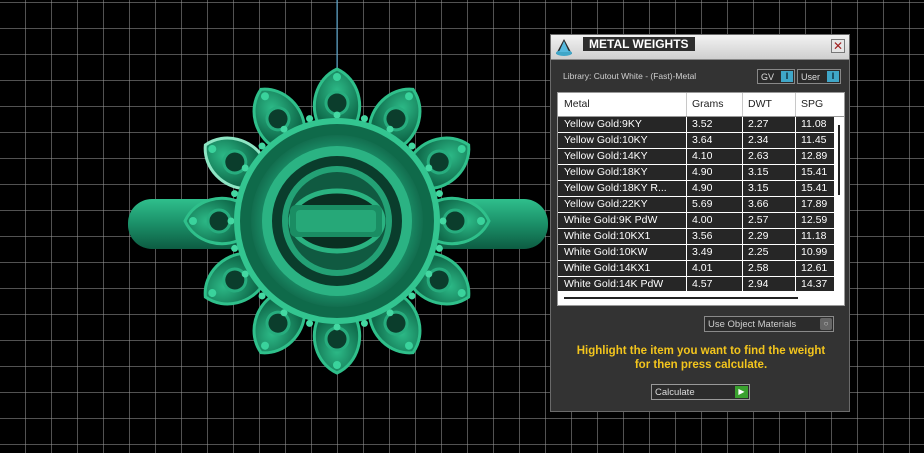 This screenshot has width=924, height=453. What do you see at coordinates (606, 140) in the screenshot?
I see `cell-metal: Yellow Gold:10KY` at bounding box center [606, 140].